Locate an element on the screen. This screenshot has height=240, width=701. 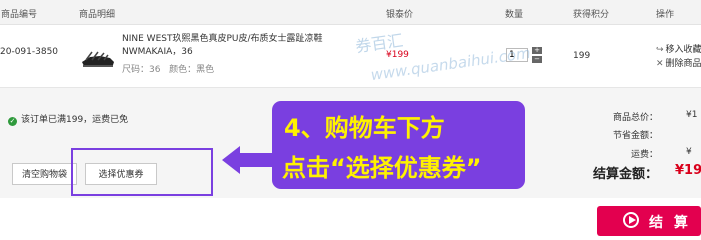
color-label: 颜色： is located at coordinates (183, 70).